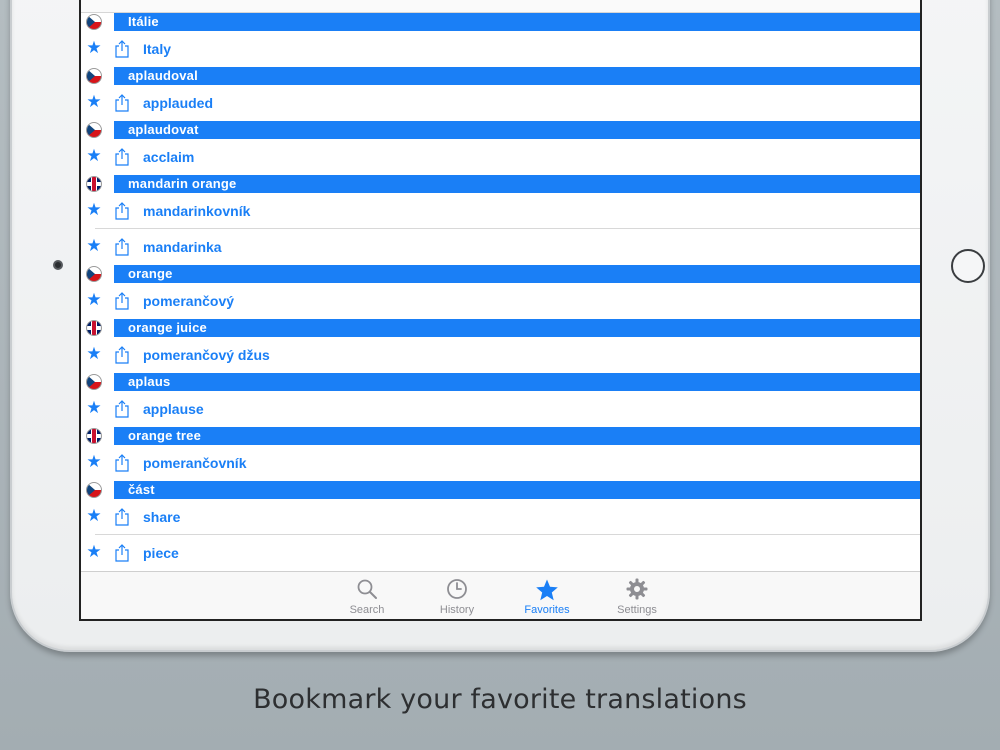  Describe the element at coordinates (517, 130) in the screenshot. I see `section-header-label: aplaudovat` at that location.